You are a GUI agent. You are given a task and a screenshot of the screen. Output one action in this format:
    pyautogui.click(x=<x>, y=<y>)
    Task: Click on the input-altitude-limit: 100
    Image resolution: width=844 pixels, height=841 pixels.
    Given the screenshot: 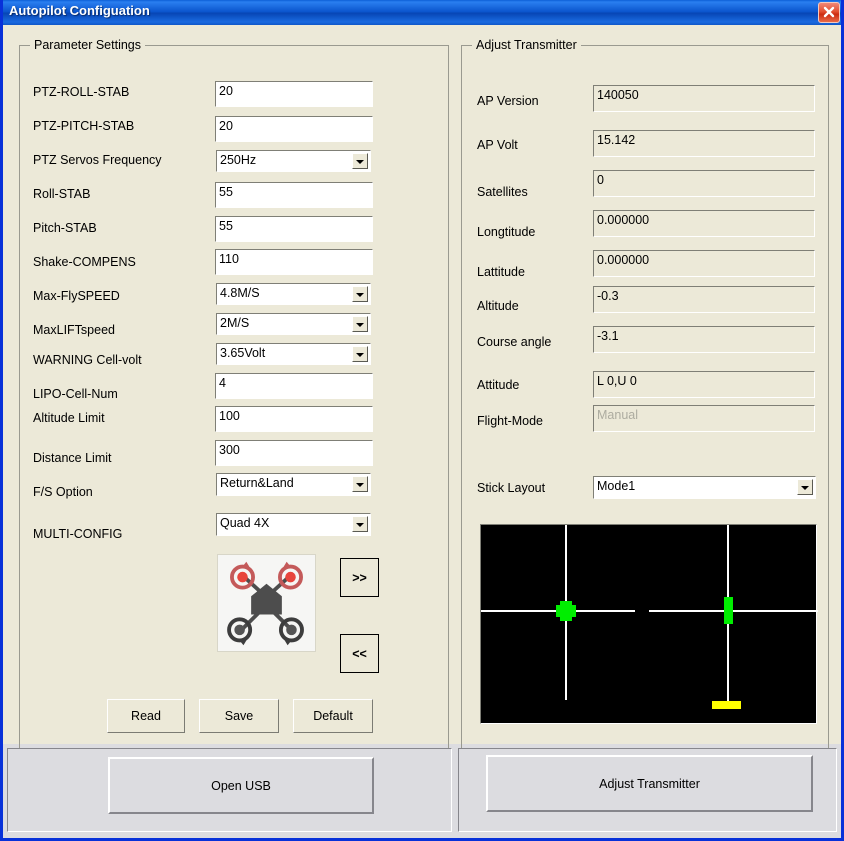 What is the action you would take?
    pyautogui.click(x=294, y=419)
    